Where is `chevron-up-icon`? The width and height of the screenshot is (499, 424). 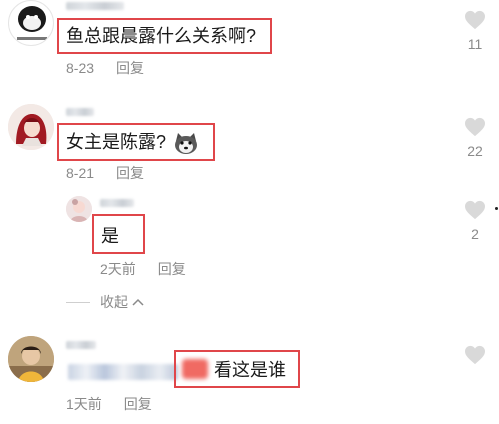
chevron-up-icon is located at coordinates (138, 302).